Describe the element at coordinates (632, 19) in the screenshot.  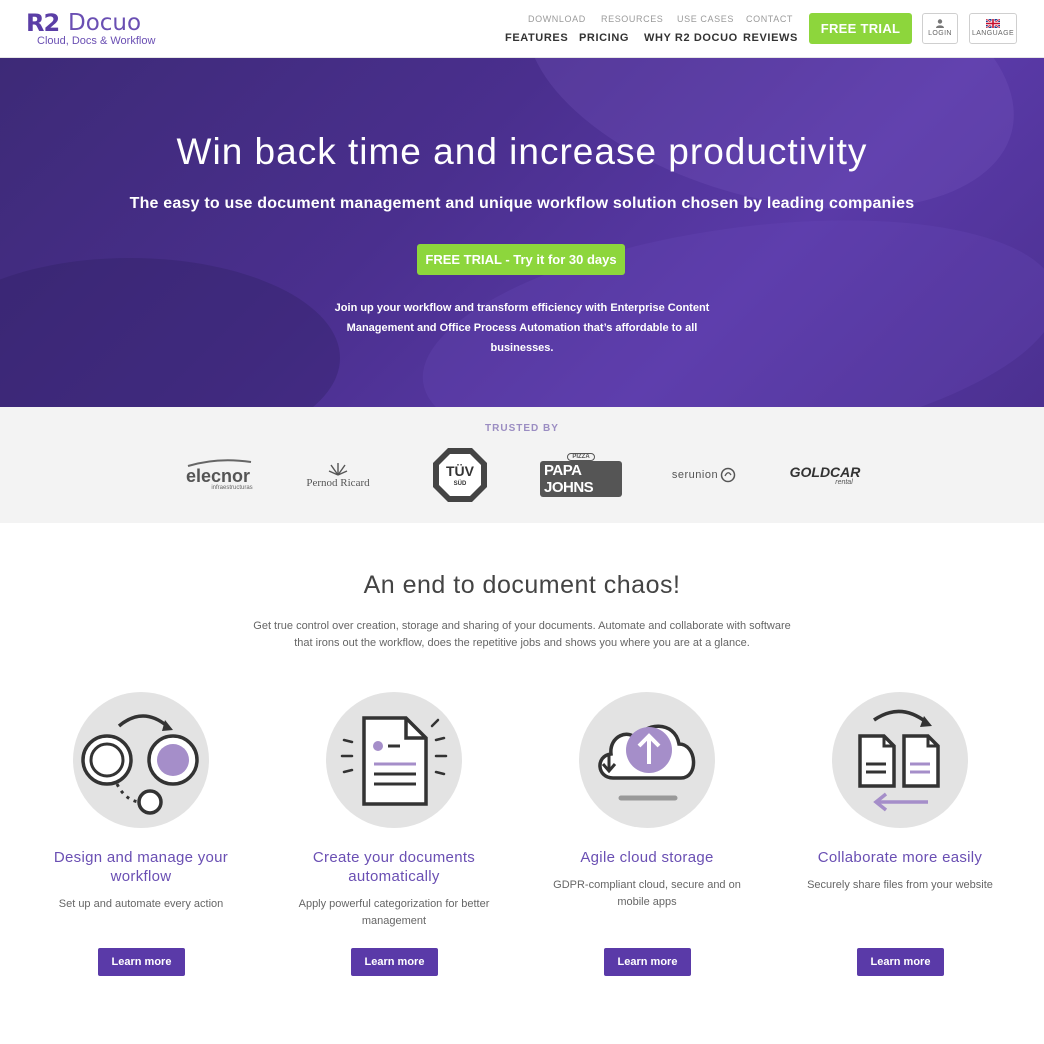
I see `nav-resources: RESOURCES` at that location.